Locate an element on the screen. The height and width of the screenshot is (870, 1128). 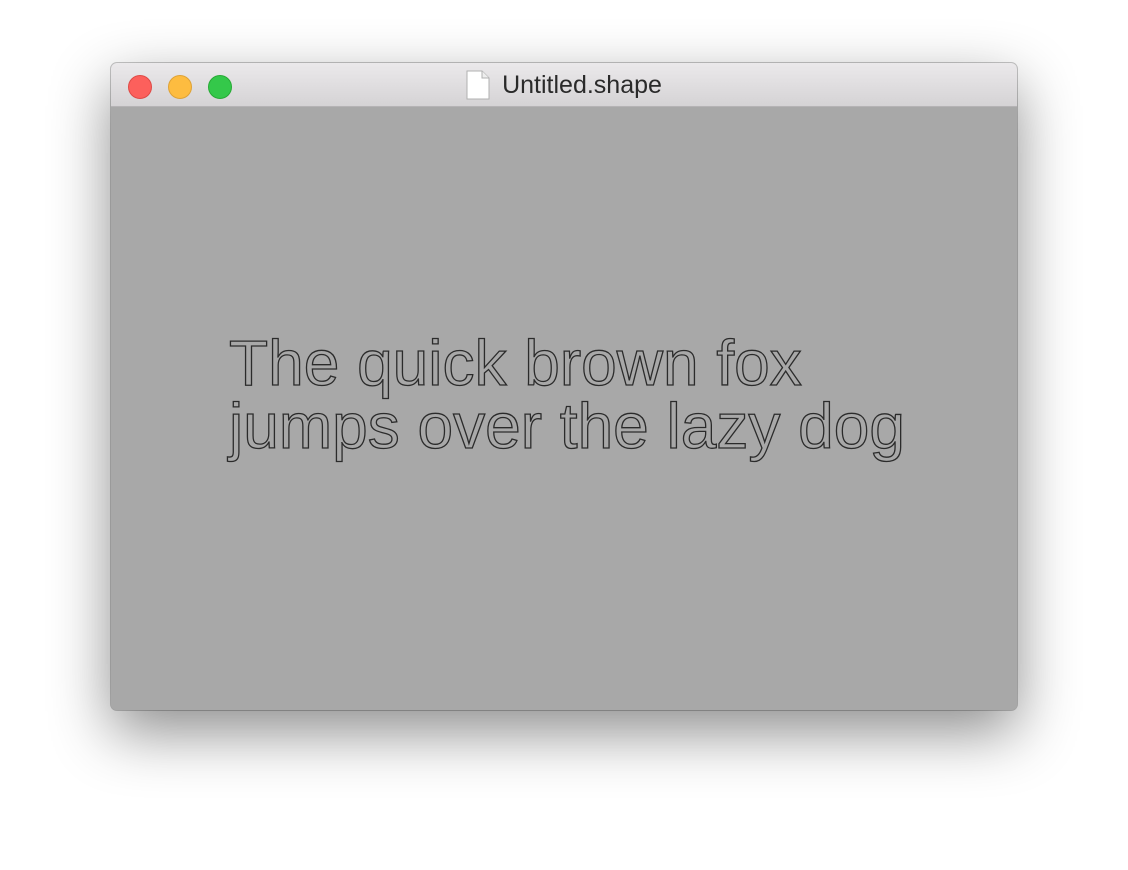
title-bar: Untitled.shape is located at coordinates (564, 85).